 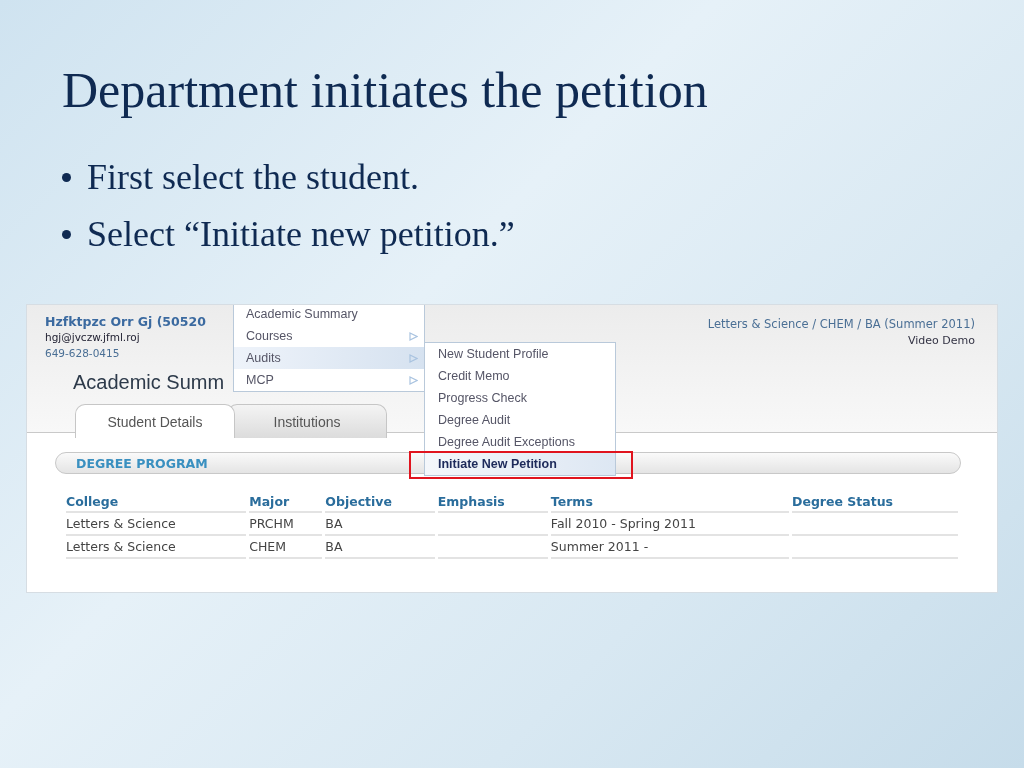 I want to click on table-cell: CHEM, so click(x=286, y=548).